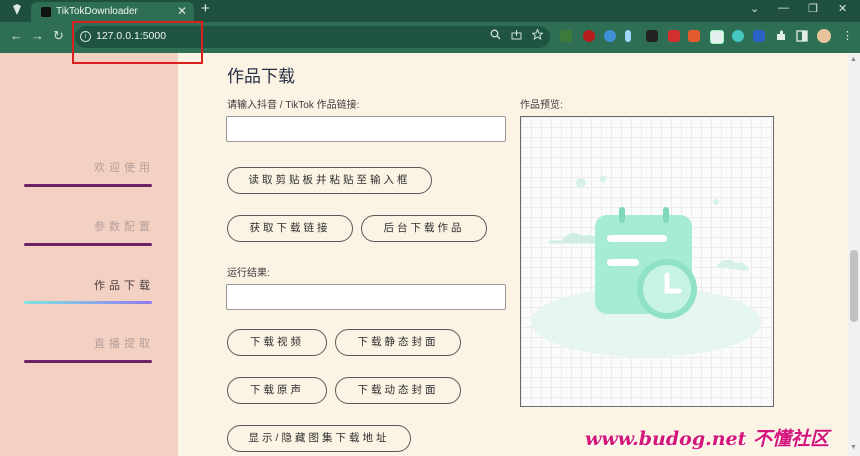  I want to click on download-static-cover-button: 下载静态封面, so click(398, 342).